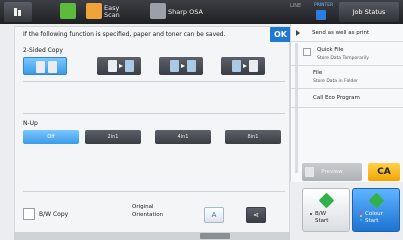 This screenshot has width=403, height=240. What do you see at coordinates (94, 11) in the screenshot?
I see `easy-scan-icon` at bounding box center [94, 11].